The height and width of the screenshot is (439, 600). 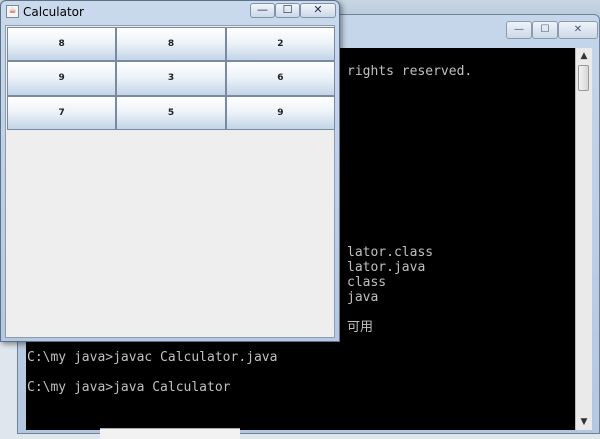 I want to click on key-button: 6, so click(x=280, y=78).